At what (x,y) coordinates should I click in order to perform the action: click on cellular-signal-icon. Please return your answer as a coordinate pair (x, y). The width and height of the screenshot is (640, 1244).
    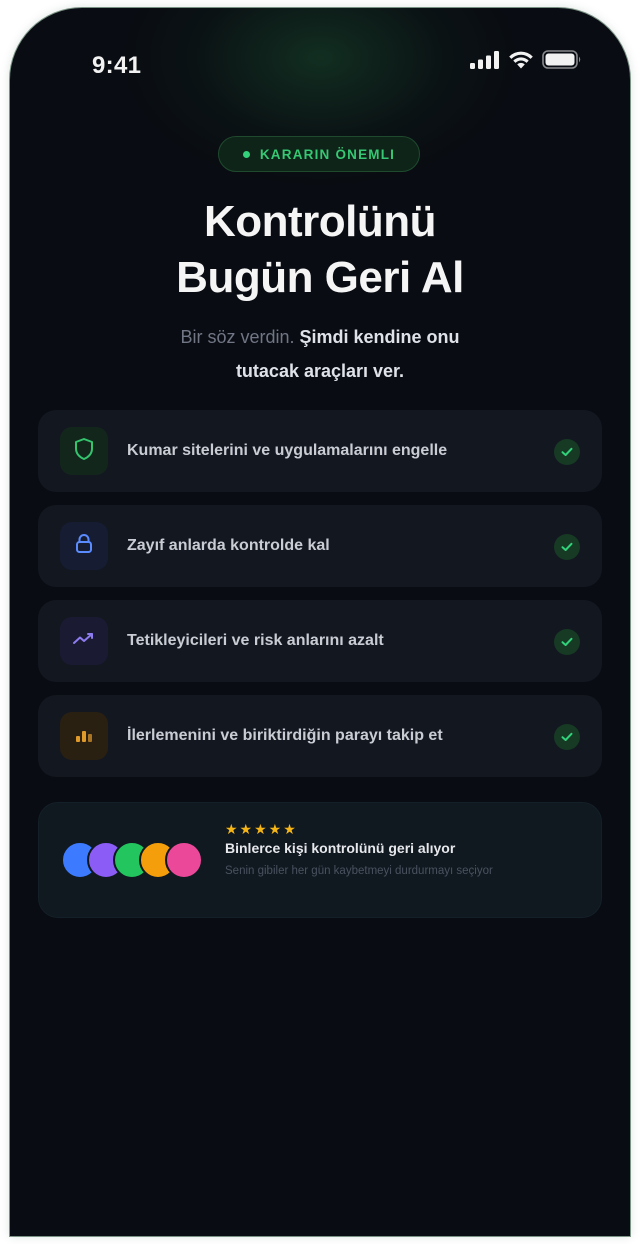
    Looking at the image, I should click on (485, 62).